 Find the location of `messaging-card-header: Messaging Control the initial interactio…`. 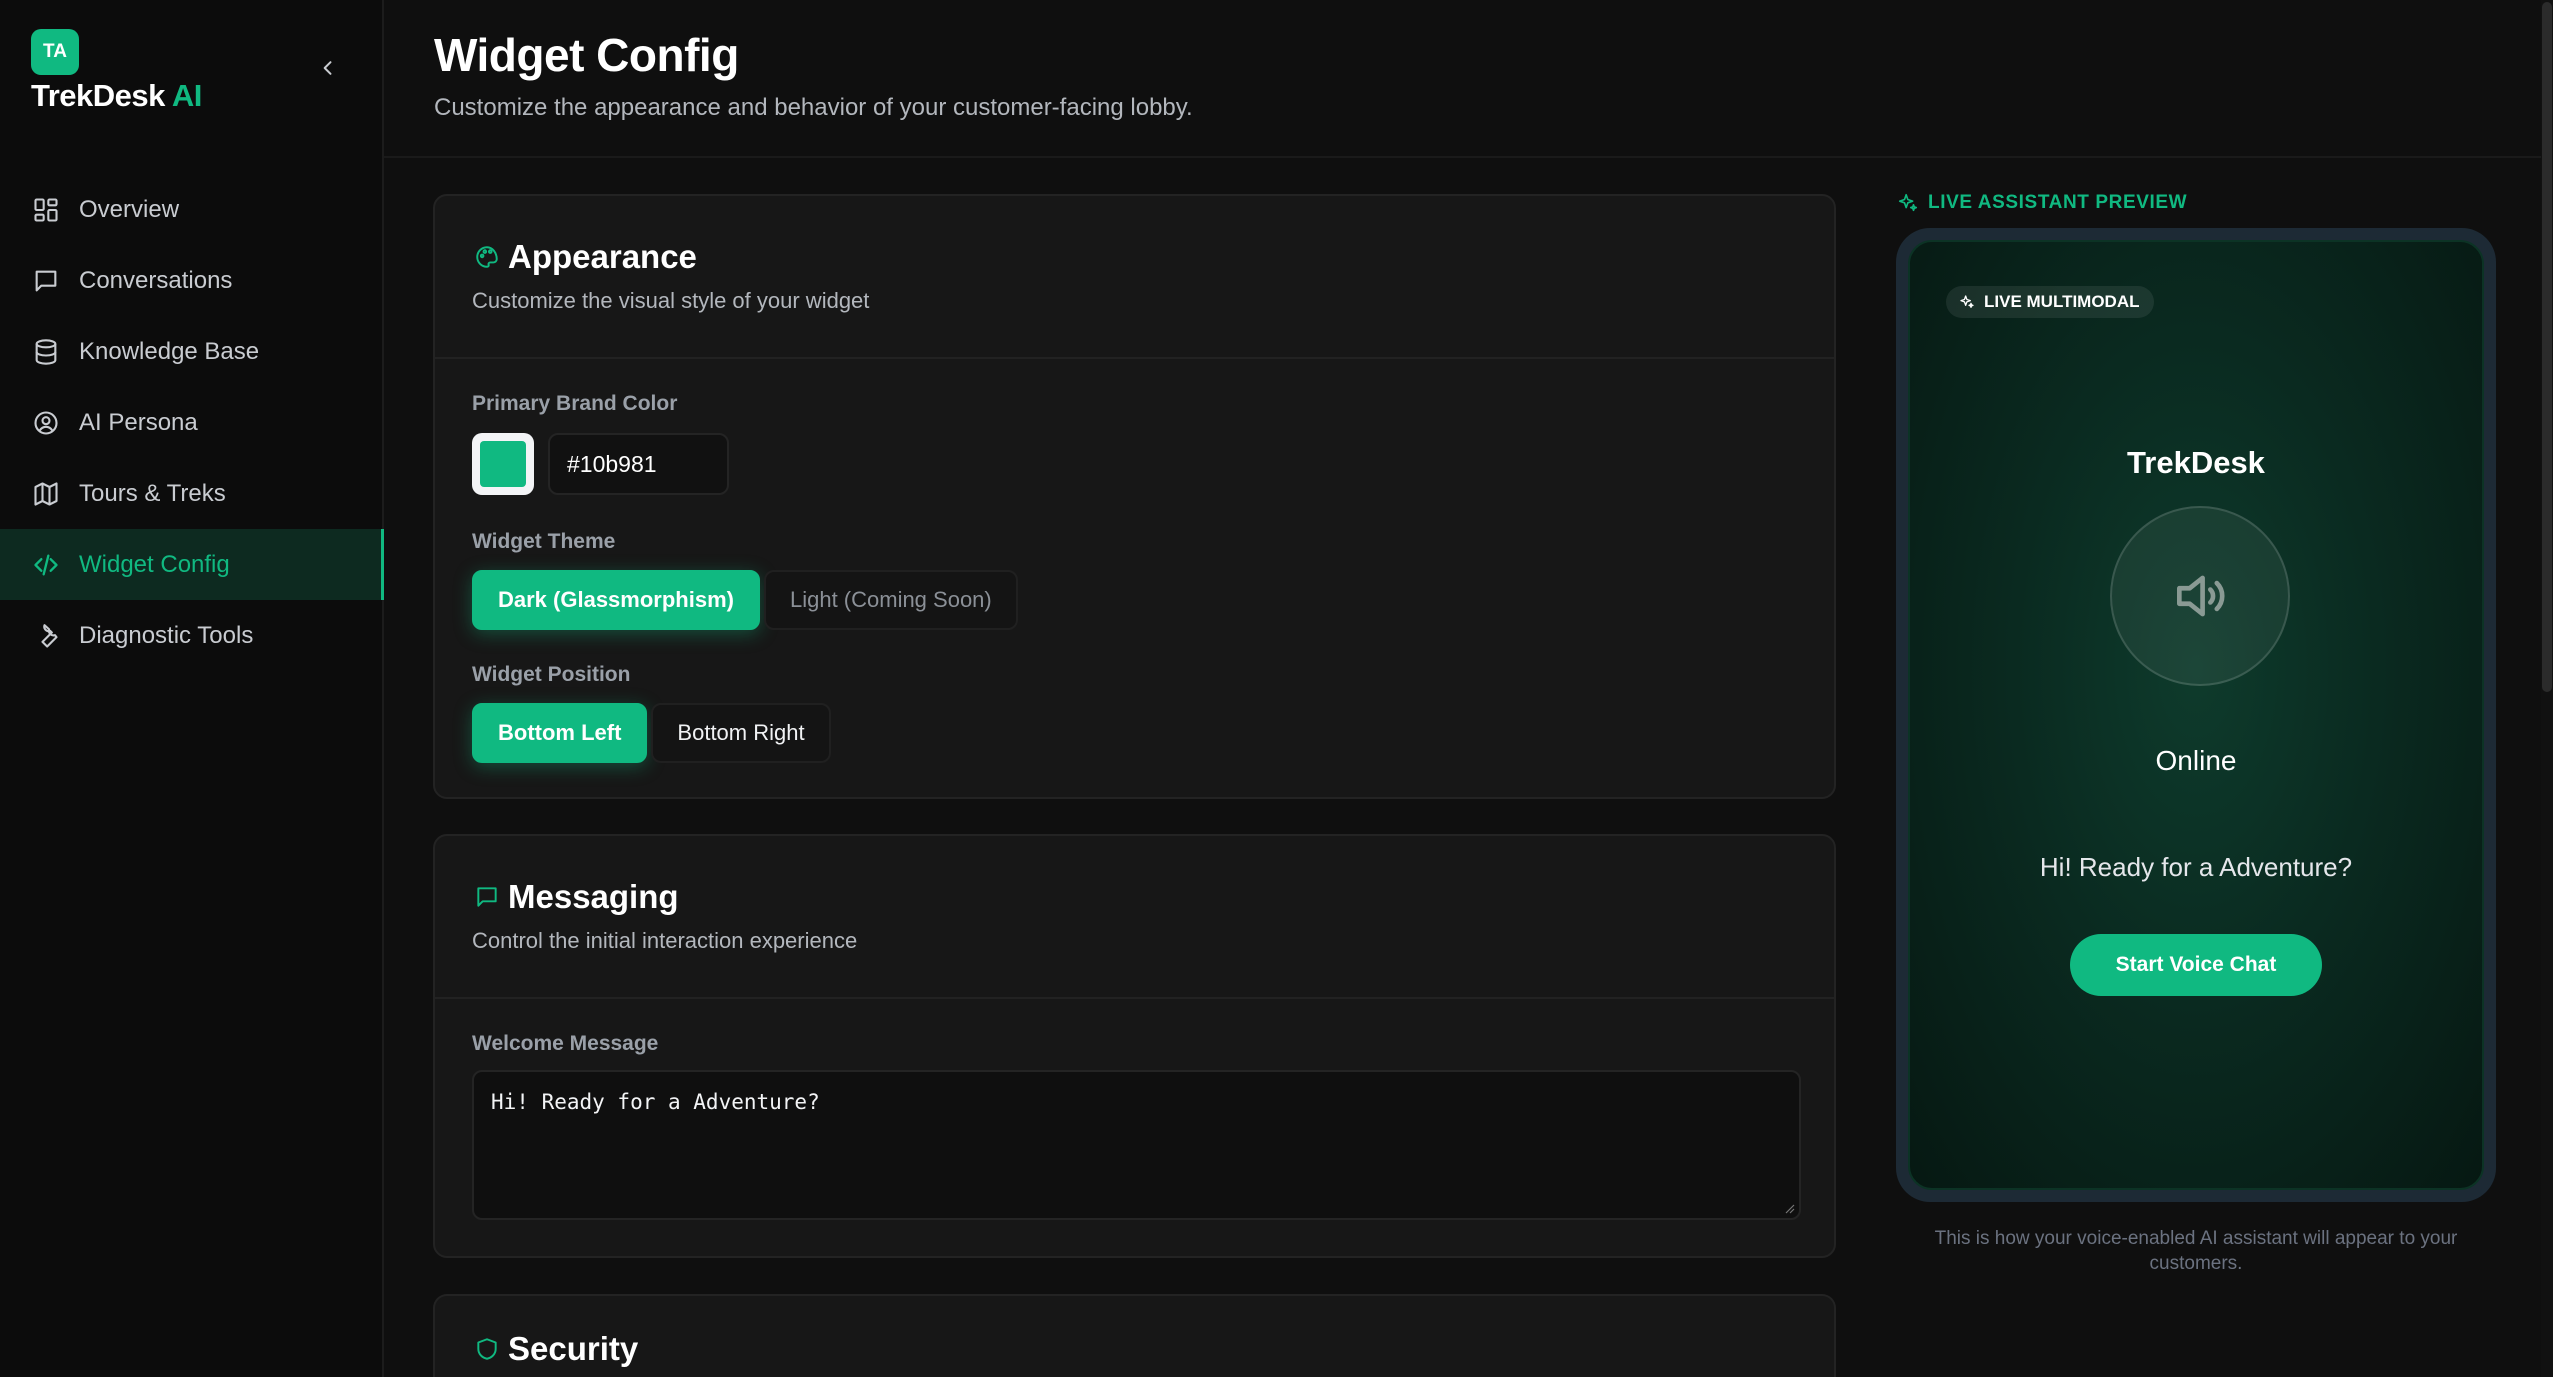

messaging-card-header: Messaging Control the initial interactio… is located at coordinates (1134, 917).